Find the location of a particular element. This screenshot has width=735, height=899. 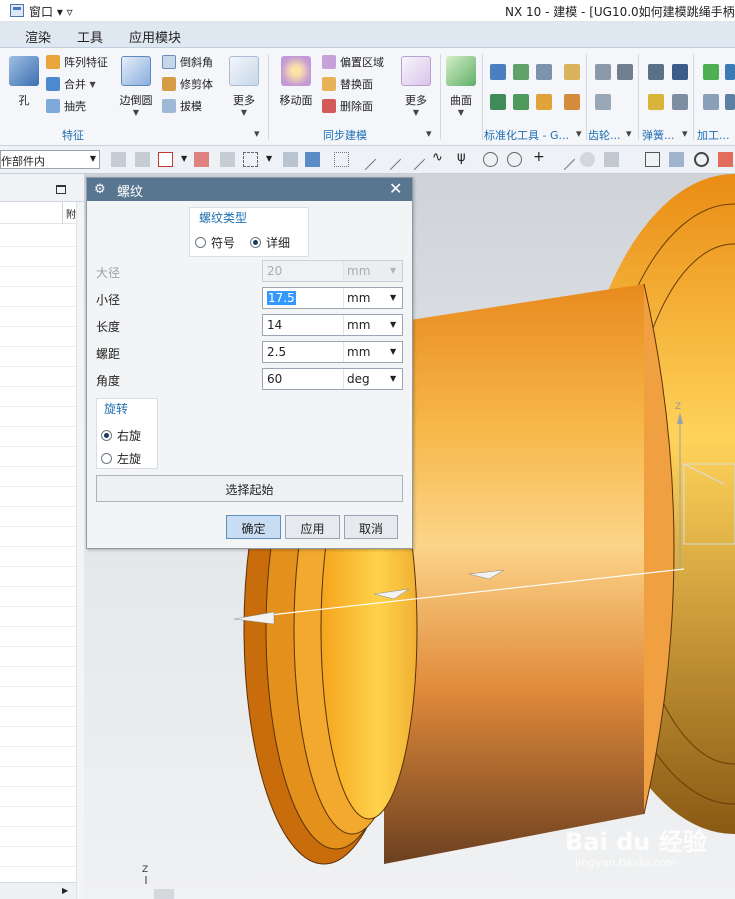

snap-icon is located at coordinates (142, 159).